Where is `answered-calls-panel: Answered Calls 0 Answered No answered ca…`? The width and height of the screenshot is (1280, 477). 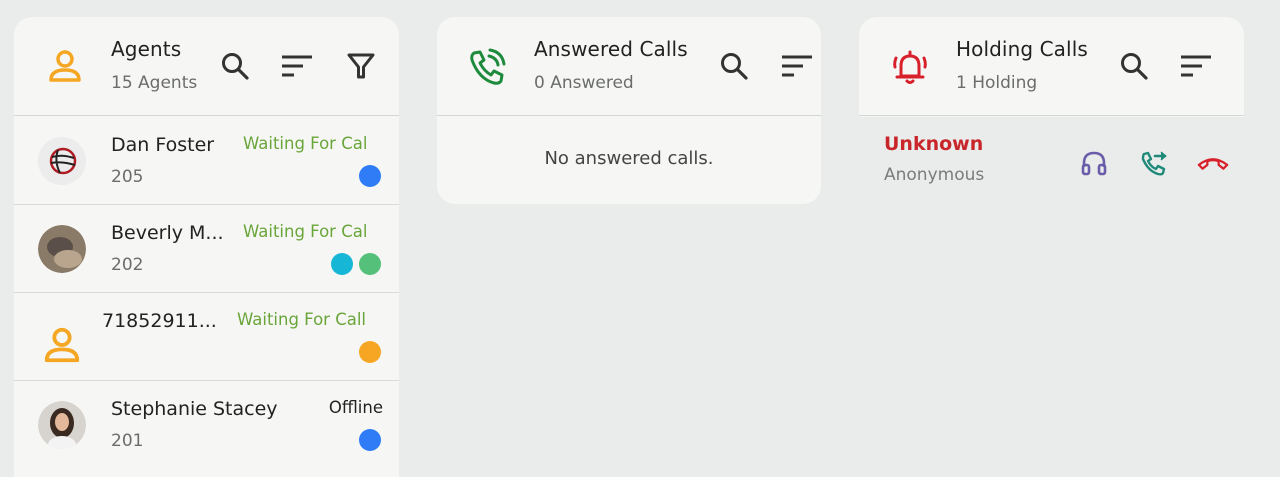 answered-calls-panel: Answered Calls 0 Answered No answered ca… is located at coordinates (629, 110).